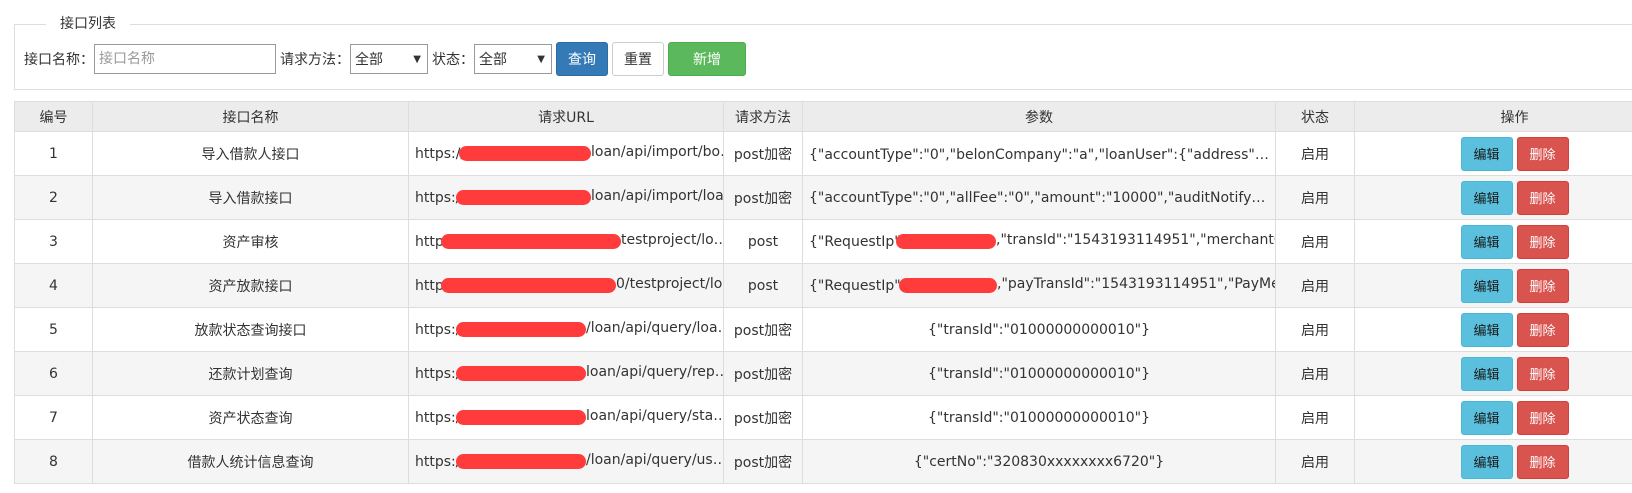 The width and height of the screenshot is (1632, 493). I want to click on row-name: 资产状态查询, so click(250, 417).